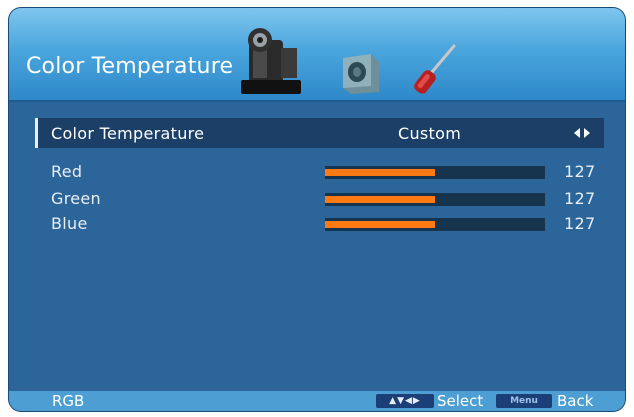  Describe the element at coordinates (380, 199) in the screenshot. I see `green-slider-fill` at that location.